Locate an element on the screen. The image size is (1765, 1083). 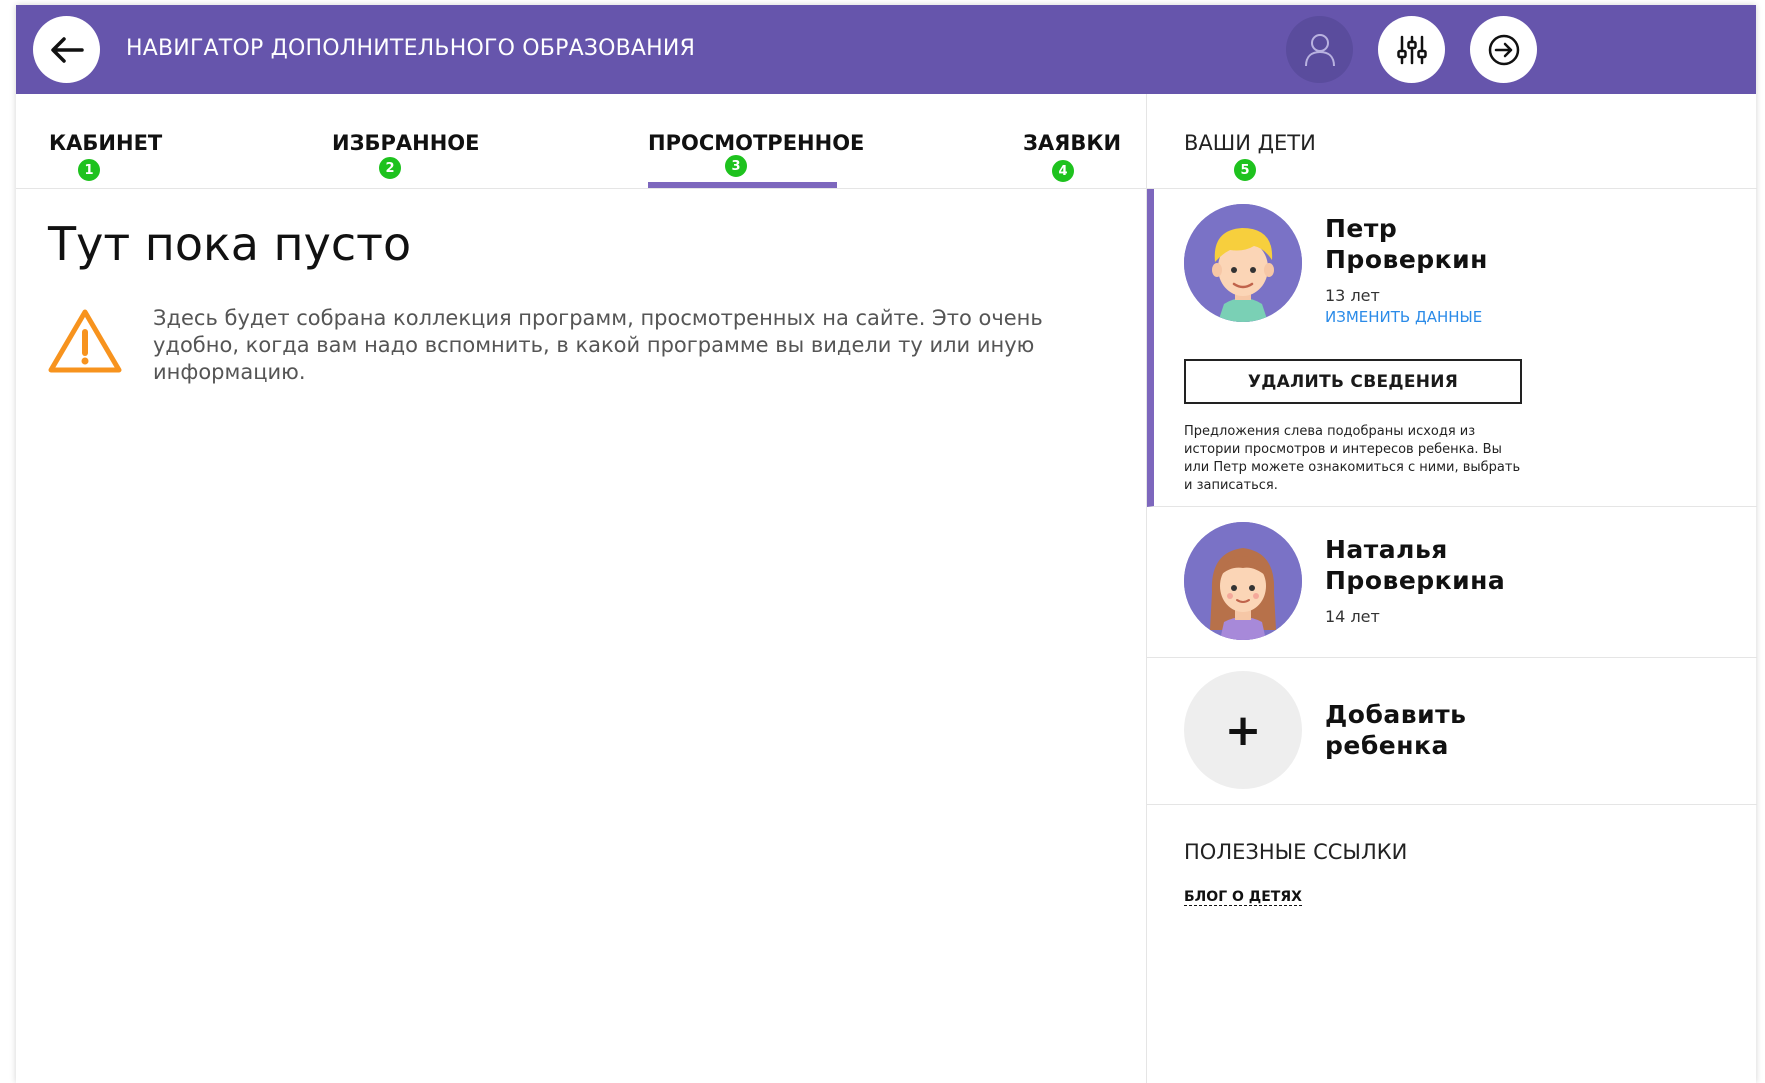
tab-number-badge: 2 is located at coordinates (390, 168).